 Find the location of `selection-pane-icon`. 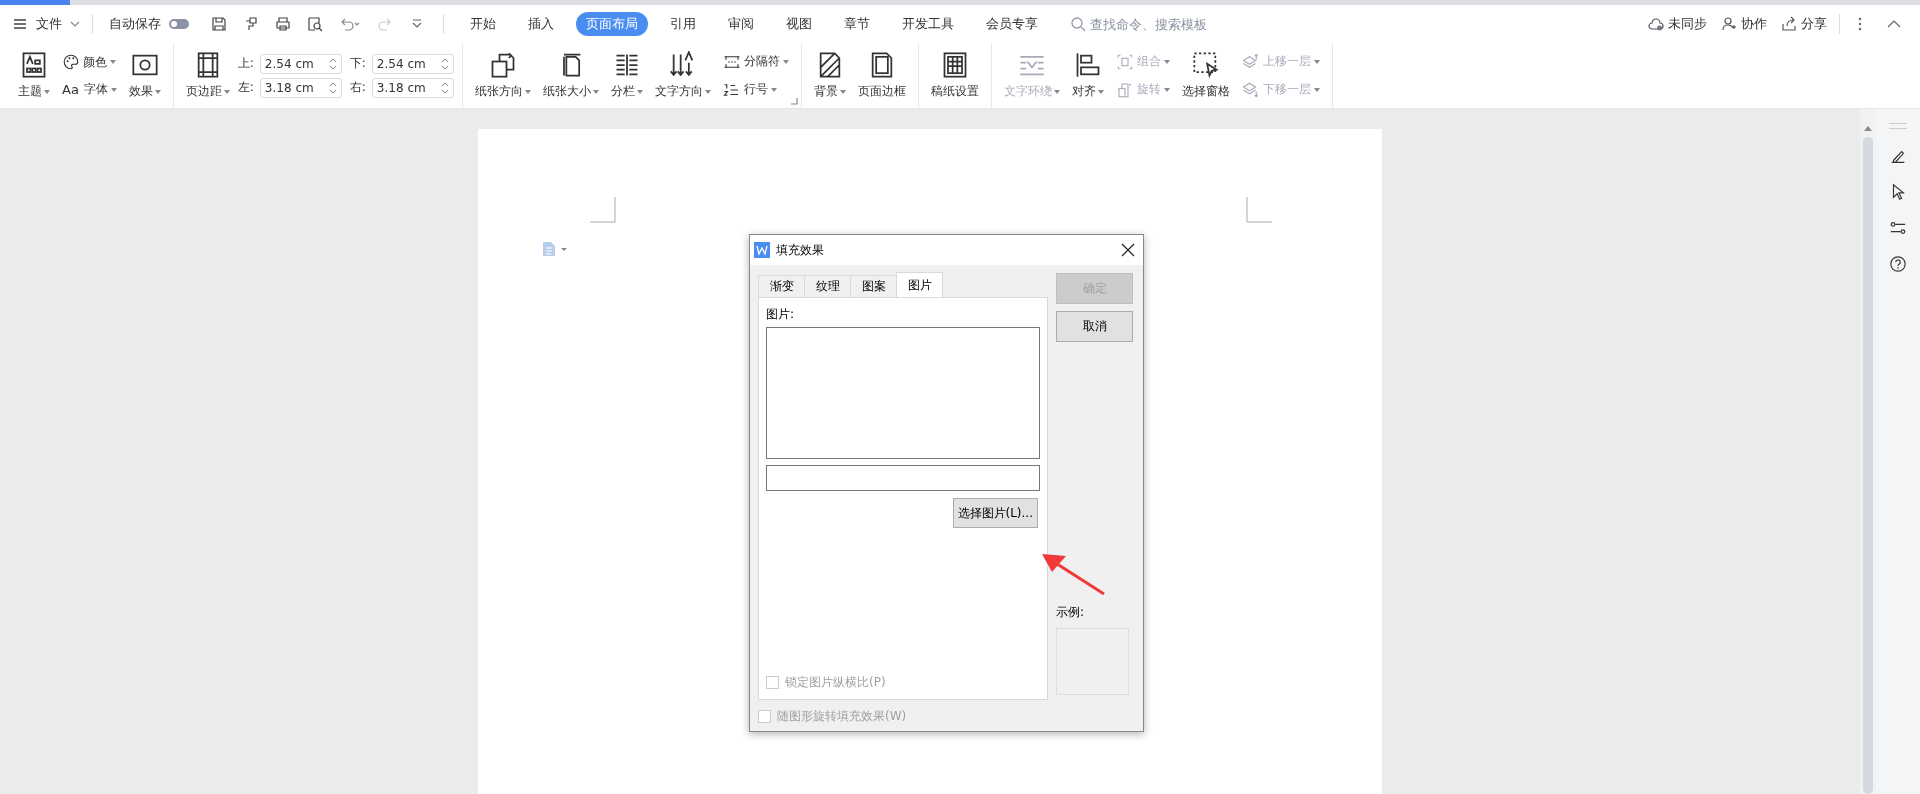

selection-pane-icon is located at coordinates (1205, 65).